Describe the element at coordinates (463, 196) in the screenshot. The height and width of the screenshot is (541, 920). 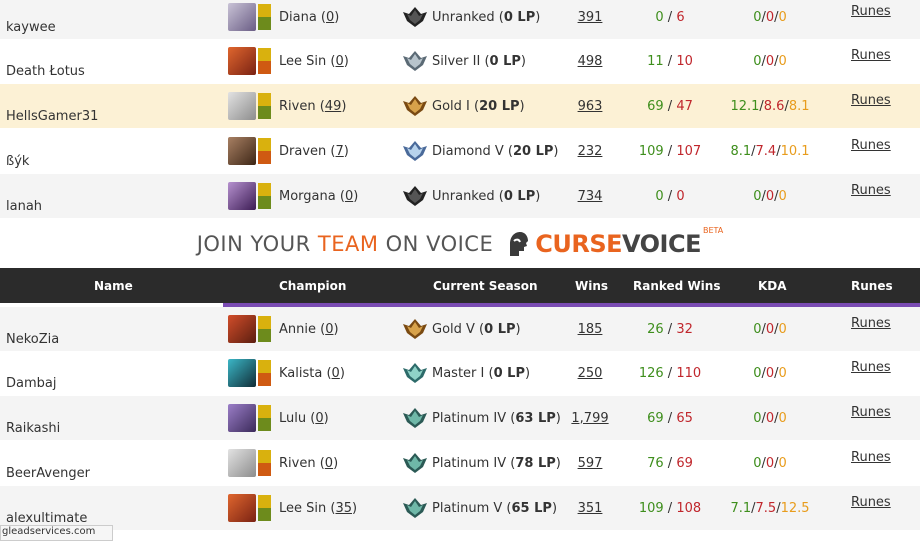
I see `rank-tier: Unranked` at that location.